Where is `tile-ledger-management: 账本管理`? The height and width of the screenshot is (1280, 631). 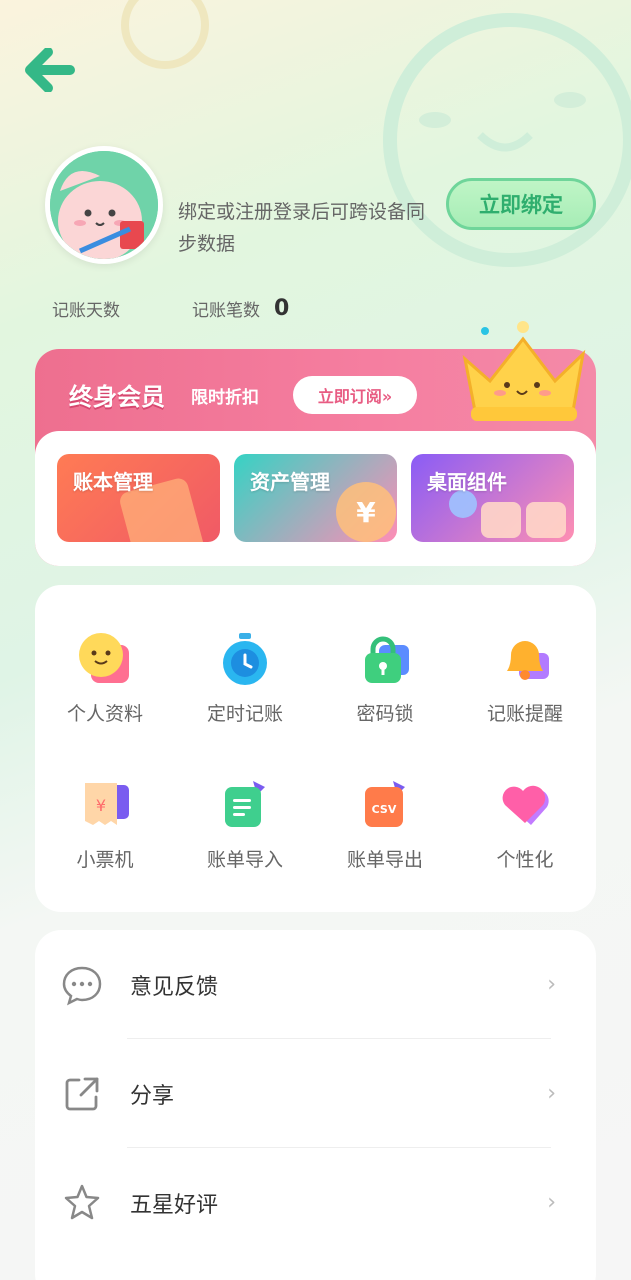
tile-ledger-management: 账本管理 is located at coordinates (138, 498).